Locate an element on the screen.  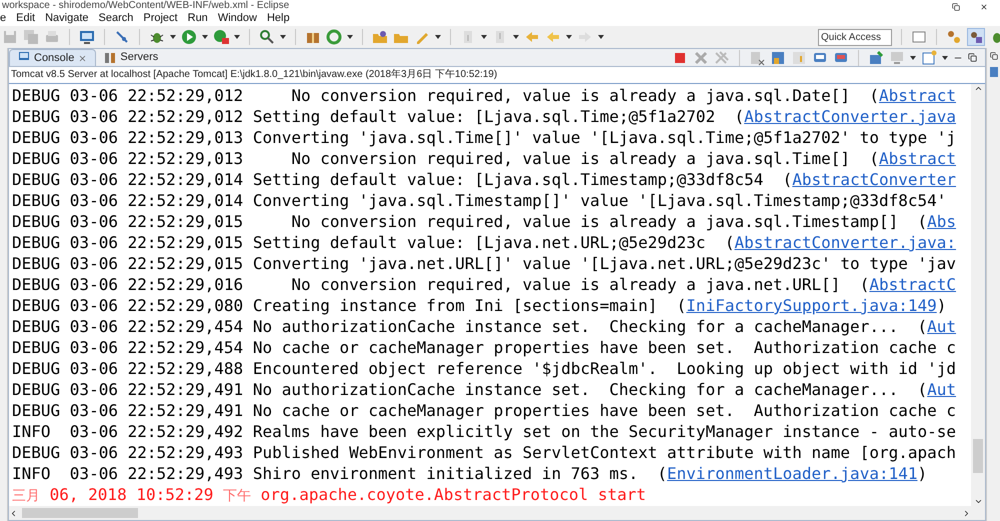
error-line: 三月 06, 2018 10:52:29 下午 org.apache.coyote.AbstractProtocol start is located at coordinates (329, 494).